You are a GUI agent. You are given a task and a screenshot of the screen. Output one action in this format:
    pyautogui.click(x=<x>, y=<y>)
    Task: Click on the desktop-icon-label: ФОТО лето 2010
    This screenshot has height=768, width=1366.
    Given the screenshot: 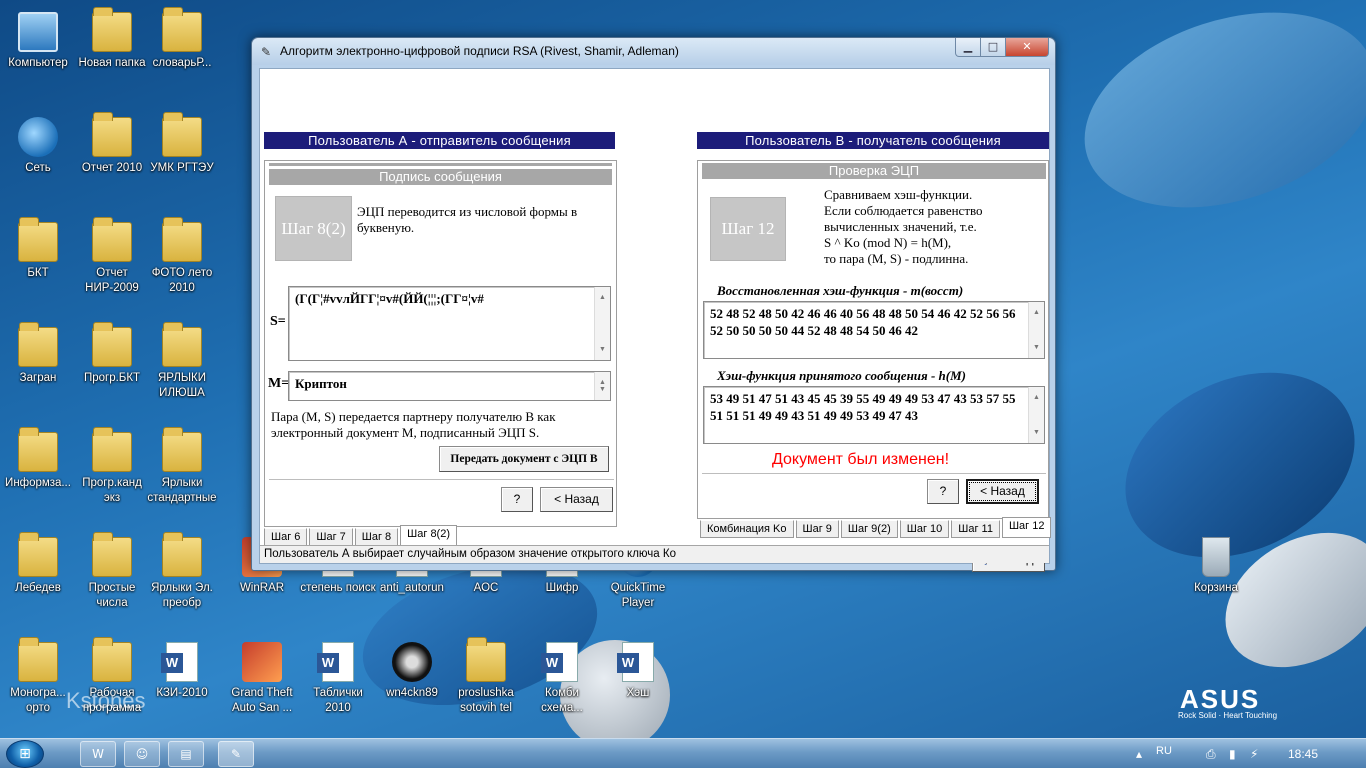 What is the action you would take?
    pyautogui.click(x=182, y=280)
    